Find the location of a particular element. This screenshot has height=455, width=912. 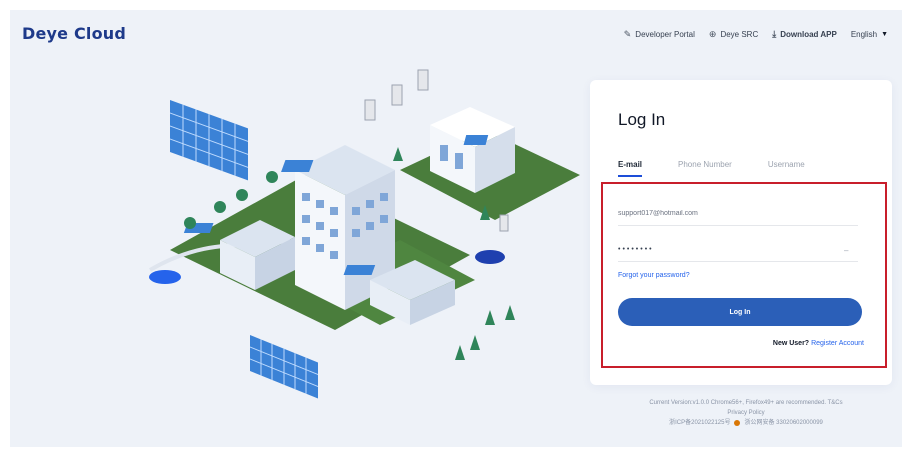

forgot-password-link: Forgot your password? is located at coordinates (654, 275).